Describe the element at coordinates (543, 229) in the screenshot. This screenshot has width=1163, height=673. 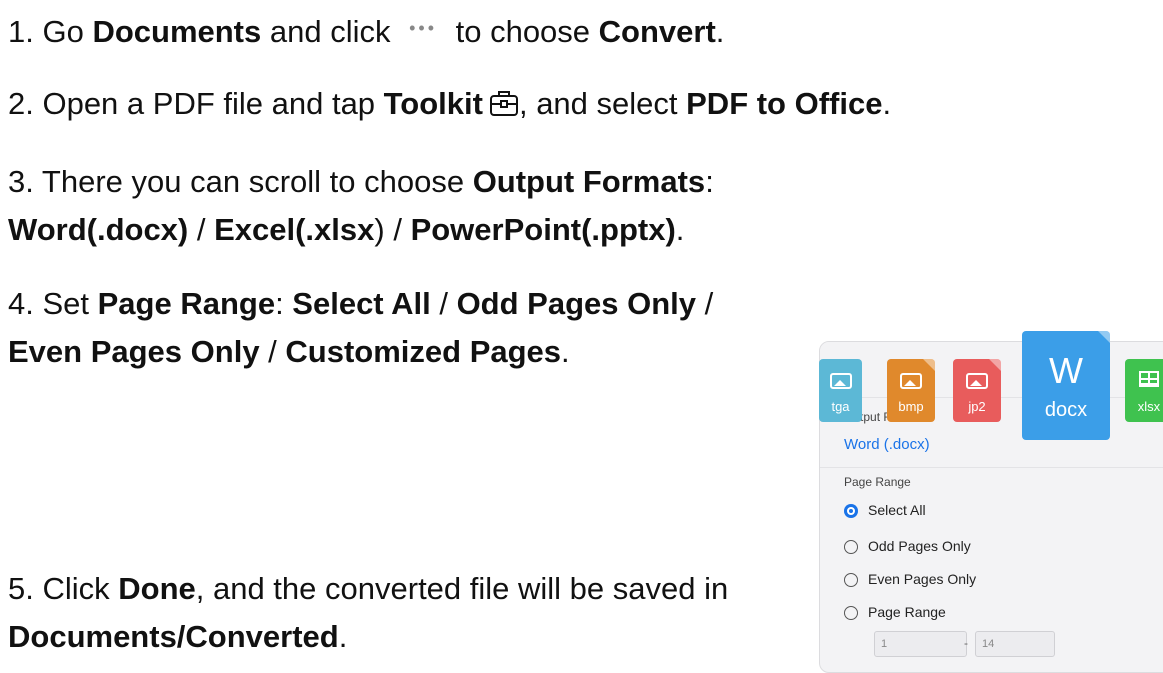
I see `step-bold: PowerPoint(.pptx)` at that location.